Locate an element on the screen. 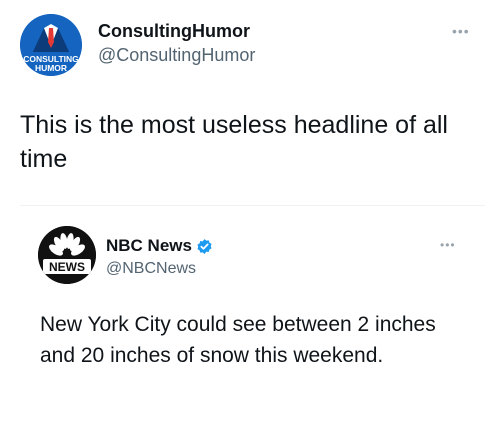 The image size is (500, 433). tweet-author: ConsultingHumor @ConsultingHumor is located at coordinates (176, 43).